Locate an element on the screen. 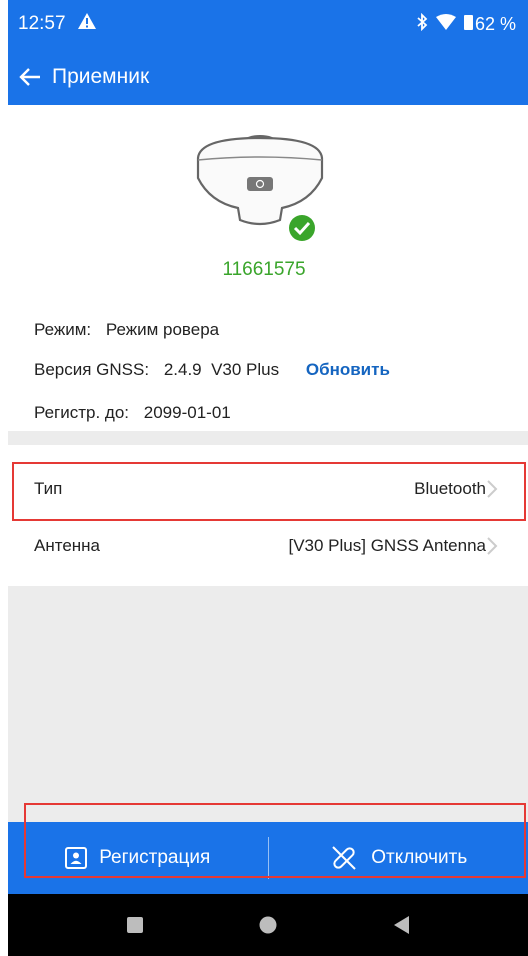  recent-apps-button is located at coordinates (135, 925).